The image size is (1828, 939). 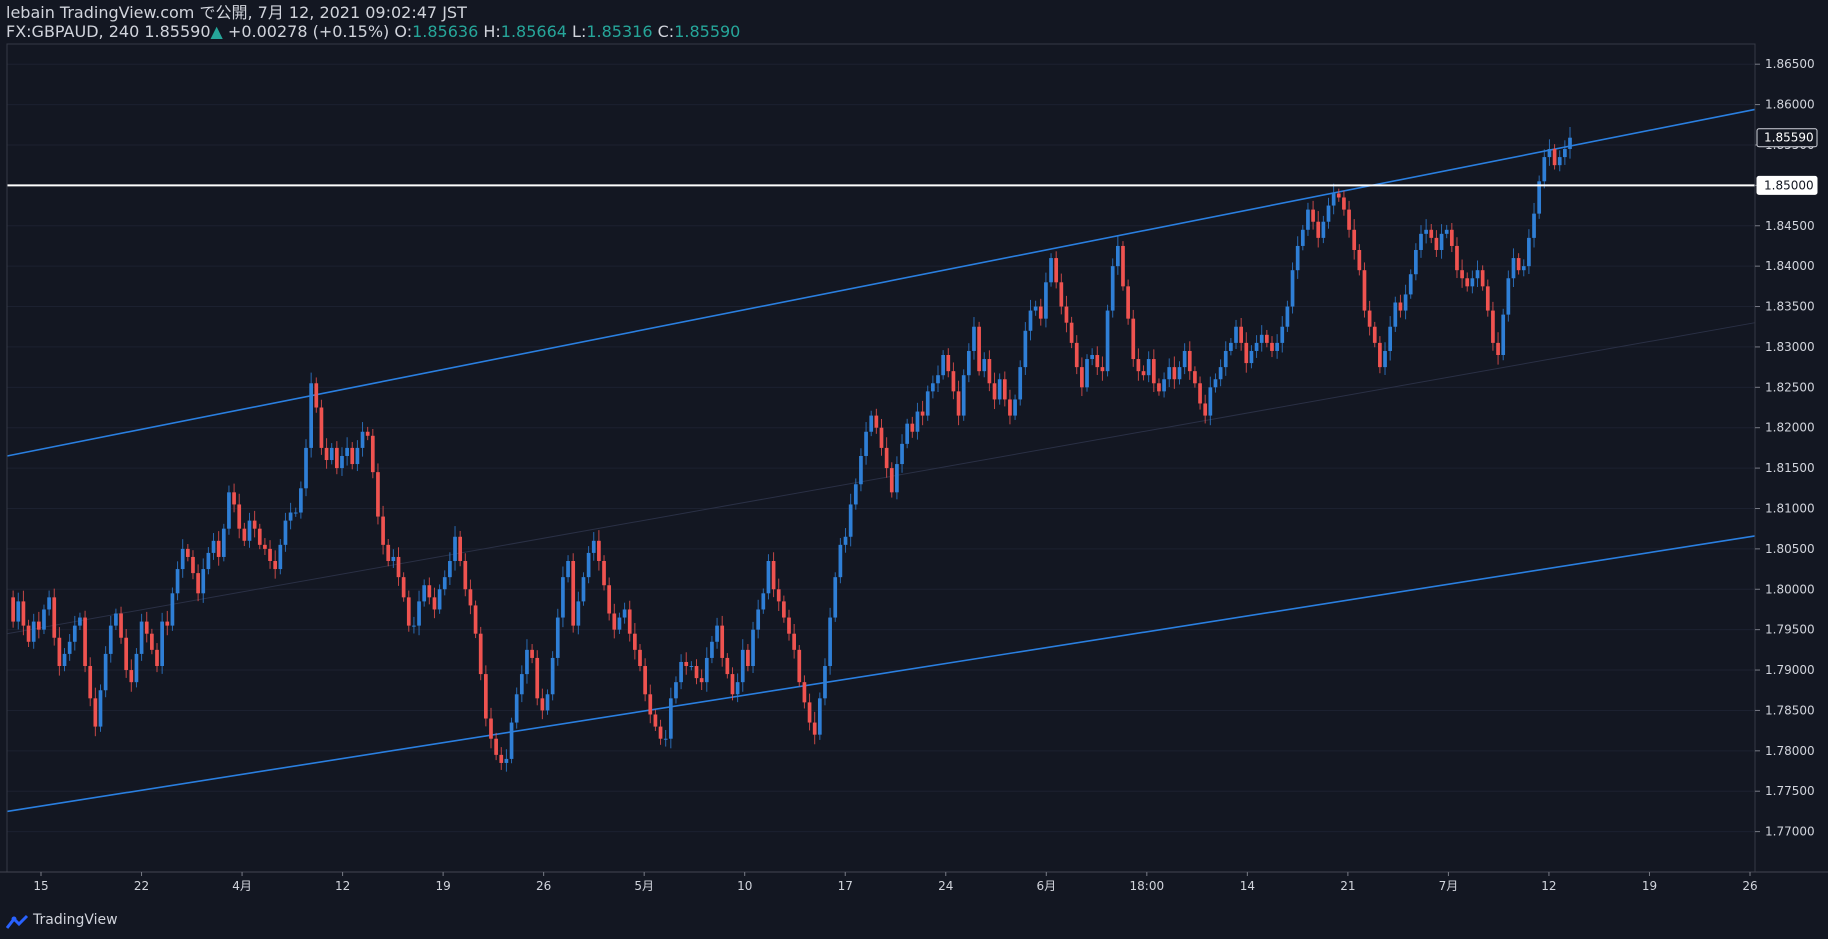 I want to click on y-tick-label: 1.78500, so click(x=1790, y=710).